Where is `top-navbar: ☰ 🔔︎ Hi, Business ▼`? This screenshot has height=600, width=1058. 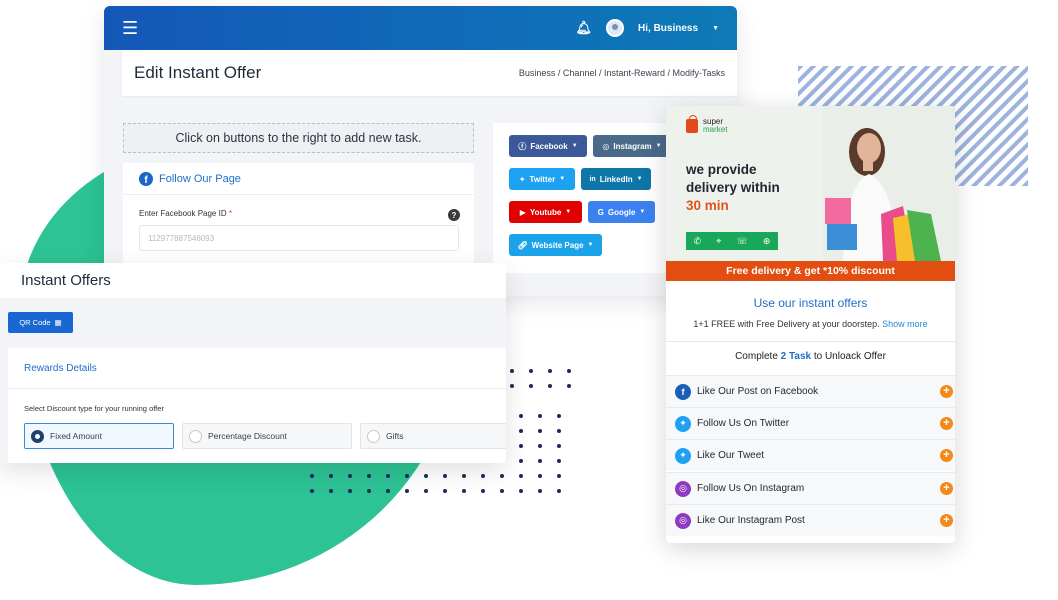 top-navbar: ☰ 🔔︎ Hi, Business ▼ is located at coordinates (420, 28).